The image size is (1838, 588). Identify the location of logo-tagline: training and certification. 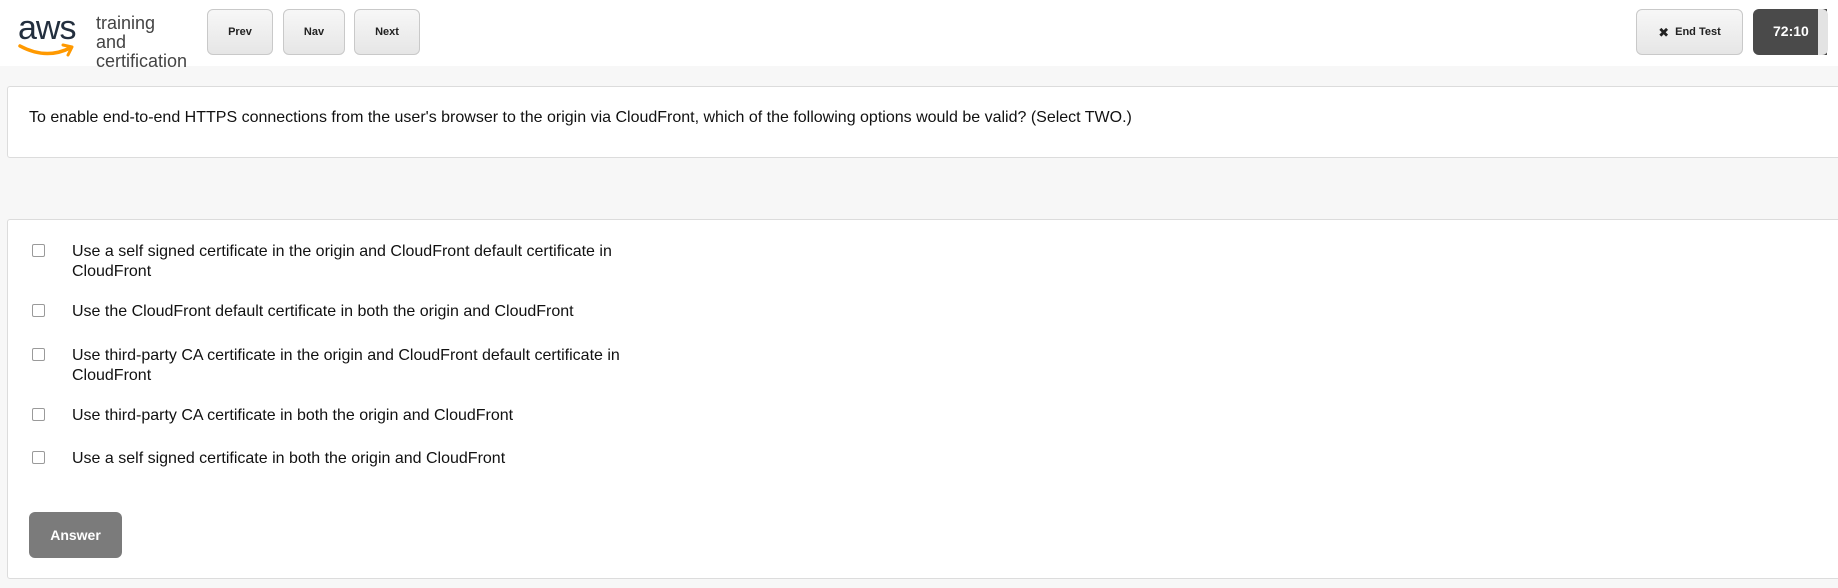
(142, 42).